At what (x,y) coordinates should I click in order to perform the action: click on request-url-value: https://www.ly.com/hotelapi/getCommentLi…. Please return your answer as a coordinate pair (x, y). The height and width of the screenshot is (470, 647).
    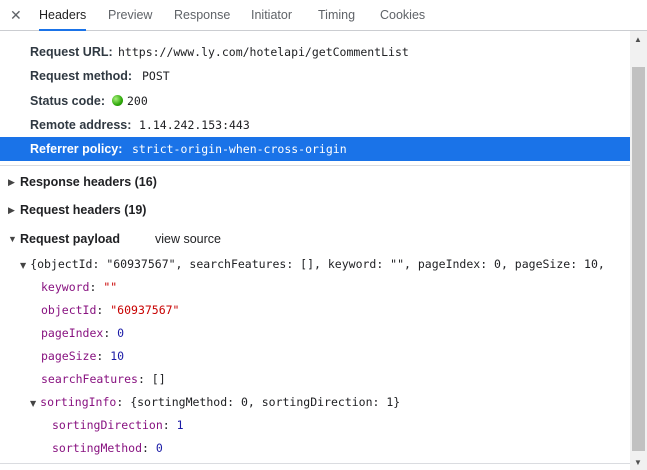
    Looking at the image, I should click on (263, 52).